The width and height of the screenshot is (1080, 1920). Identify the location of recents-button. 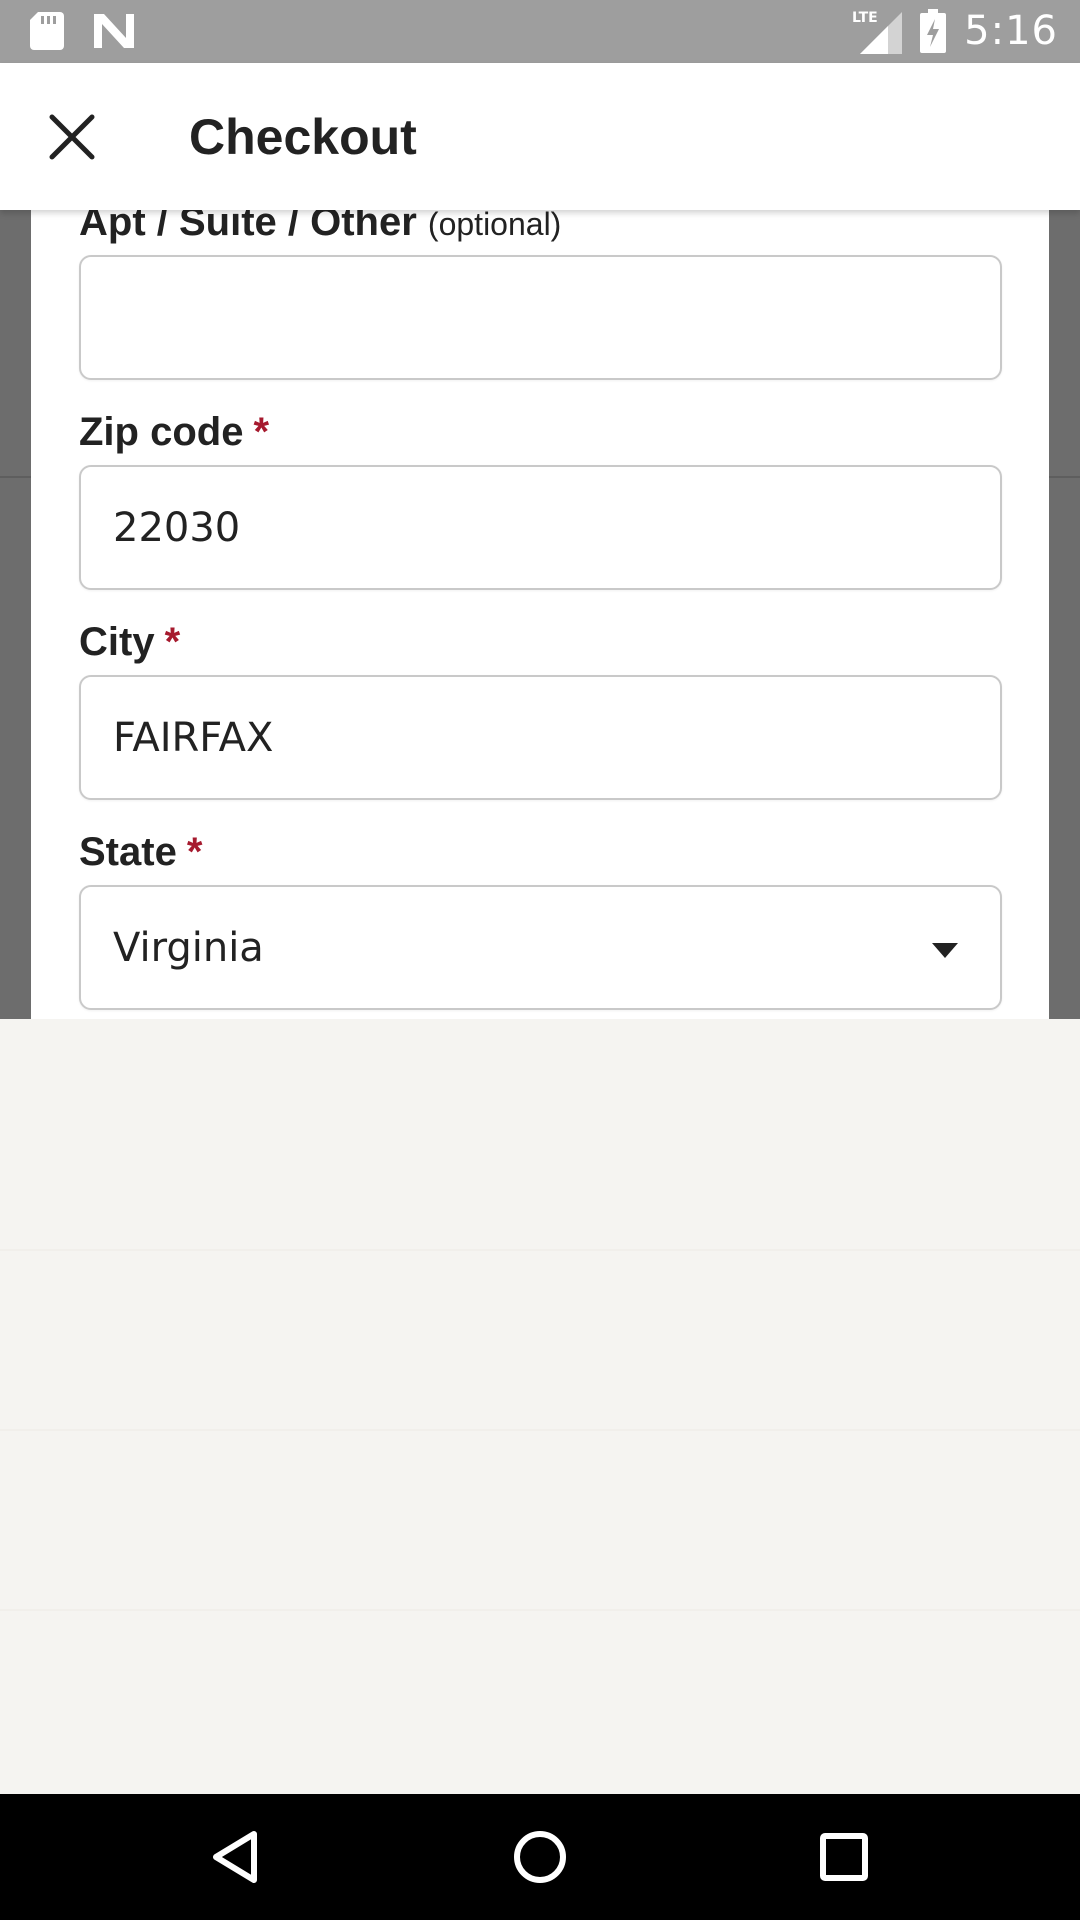
(844, 1857).